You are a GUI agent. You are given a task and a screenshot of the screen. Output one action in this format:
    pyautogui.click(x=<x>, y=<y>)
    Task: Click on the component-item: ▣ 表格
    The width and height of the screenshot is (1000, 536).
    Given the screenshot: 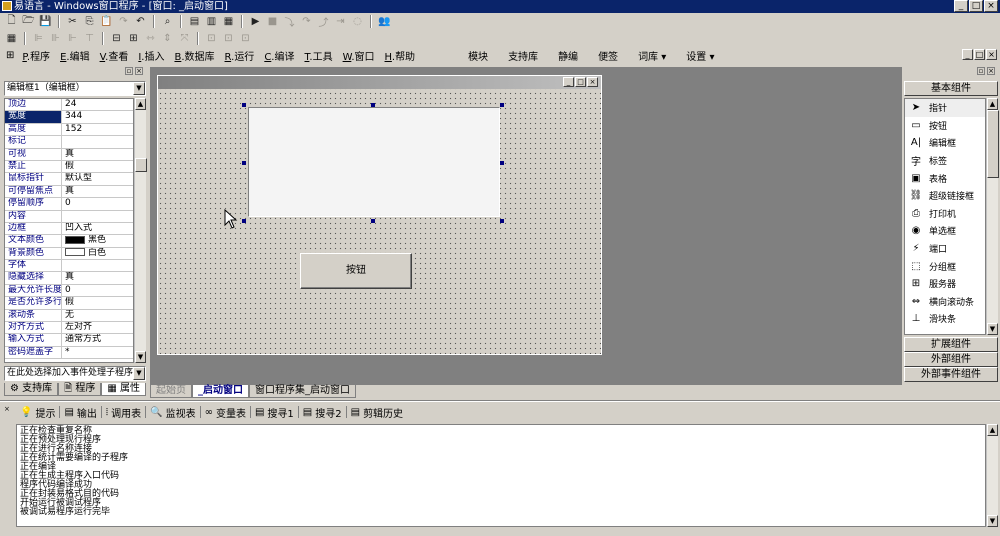 What is the action you would take?
    pyautogui.click(x=945, y=178)
    